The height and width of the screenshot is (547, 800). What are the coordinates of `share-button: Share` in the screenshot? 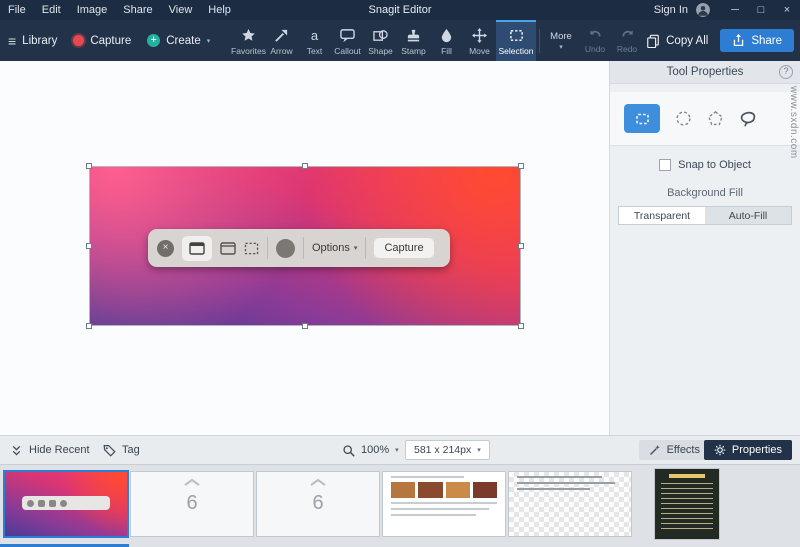 It's located at (757, 40).